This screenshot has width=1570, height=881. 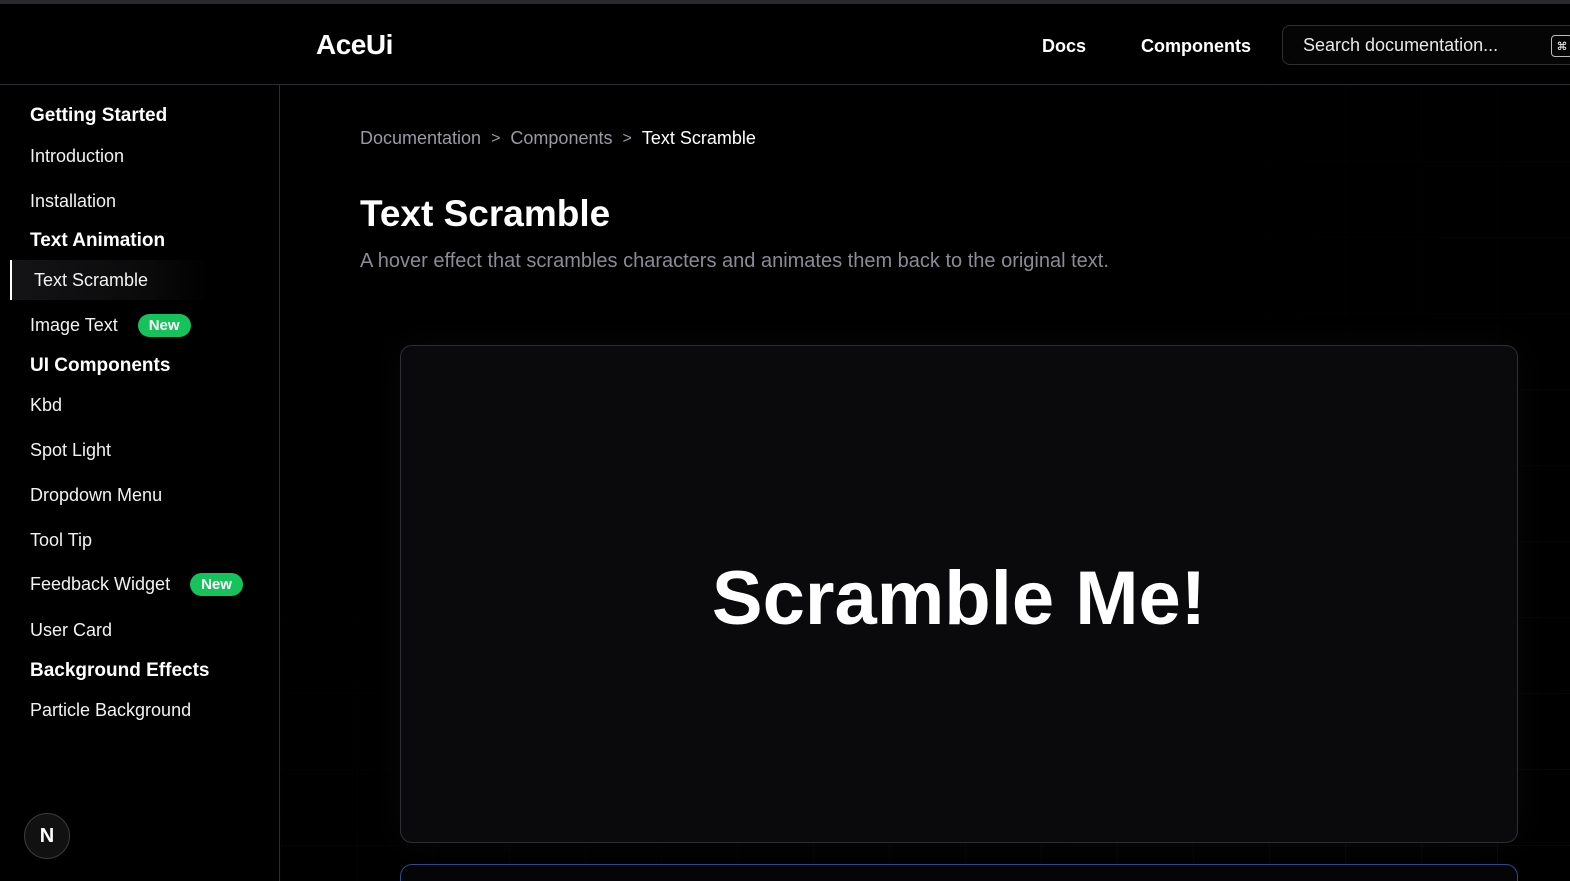 I want to click on sidebar-item-text-scramble: Text Scramble, so click(x=110, y=280).